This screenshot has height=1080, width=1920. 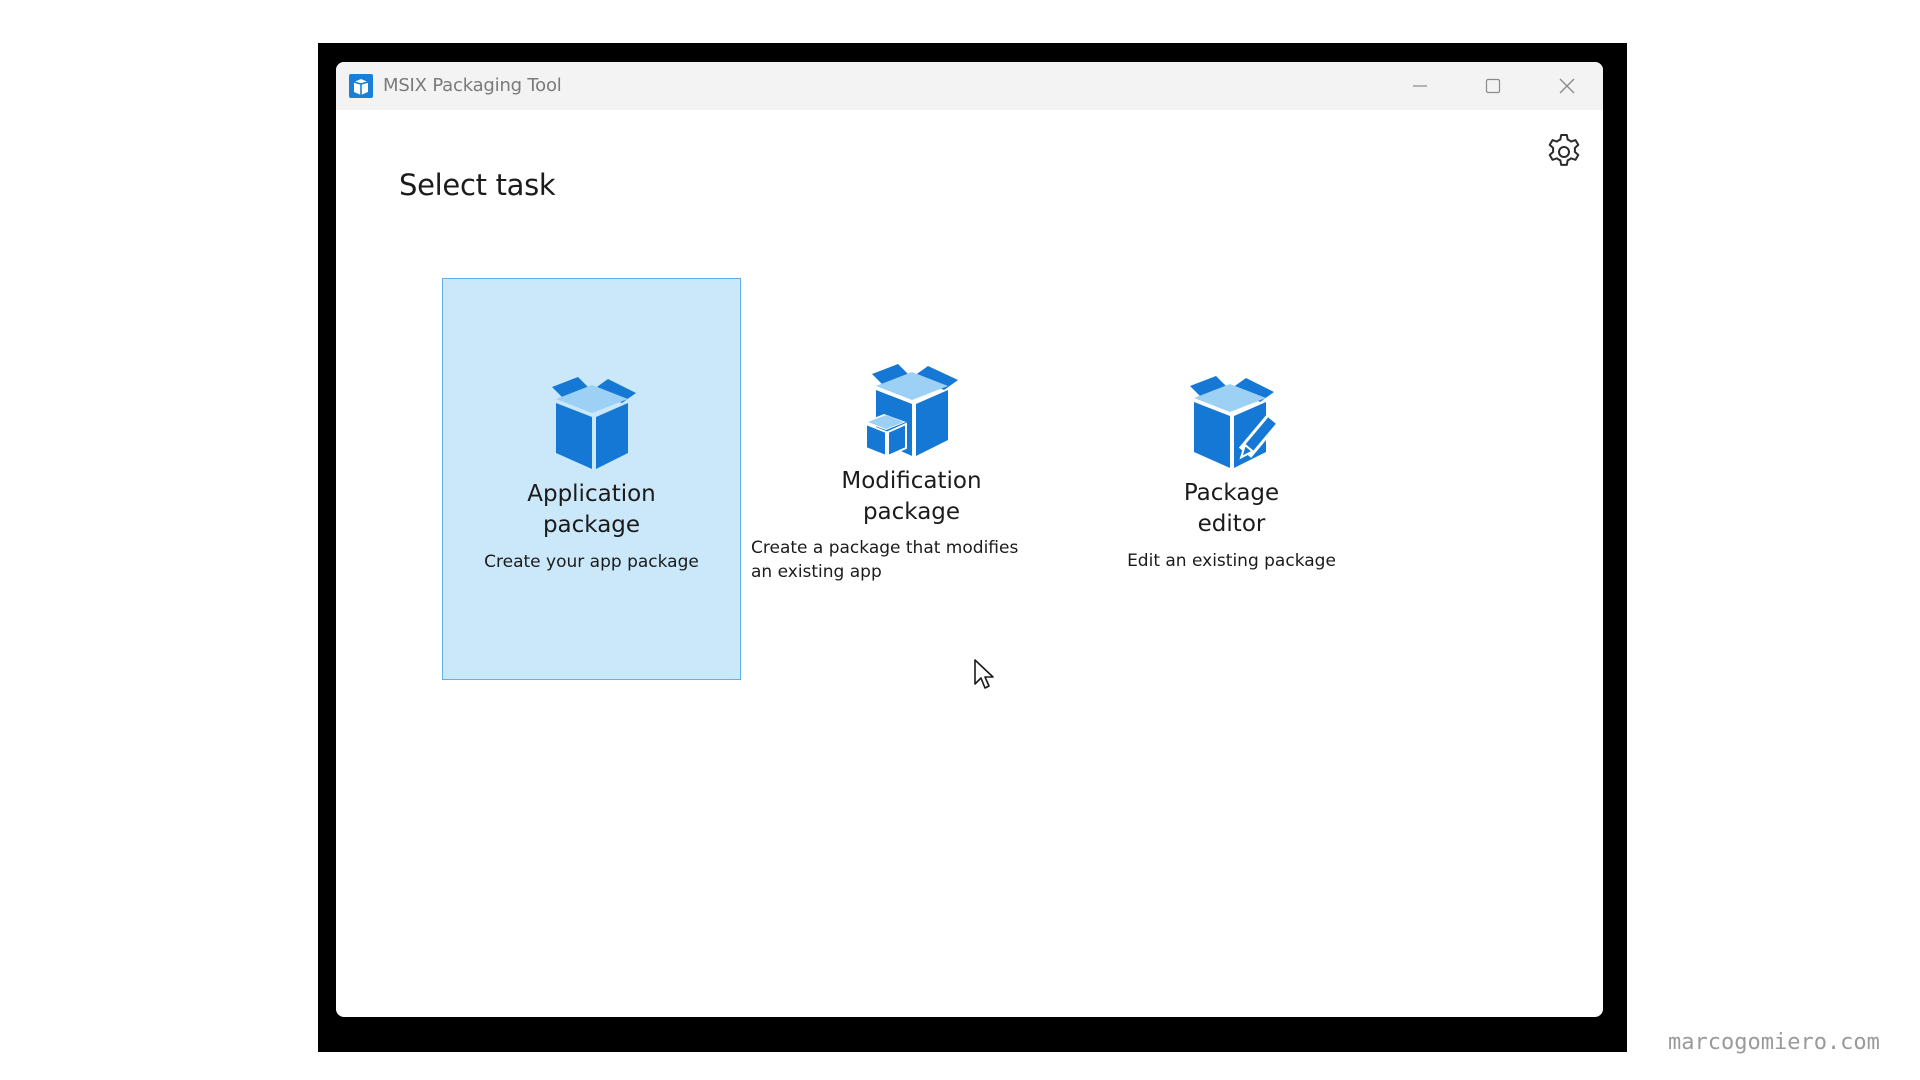 I want to click on mouse-cursor-icon, so click(x=984, y=674).